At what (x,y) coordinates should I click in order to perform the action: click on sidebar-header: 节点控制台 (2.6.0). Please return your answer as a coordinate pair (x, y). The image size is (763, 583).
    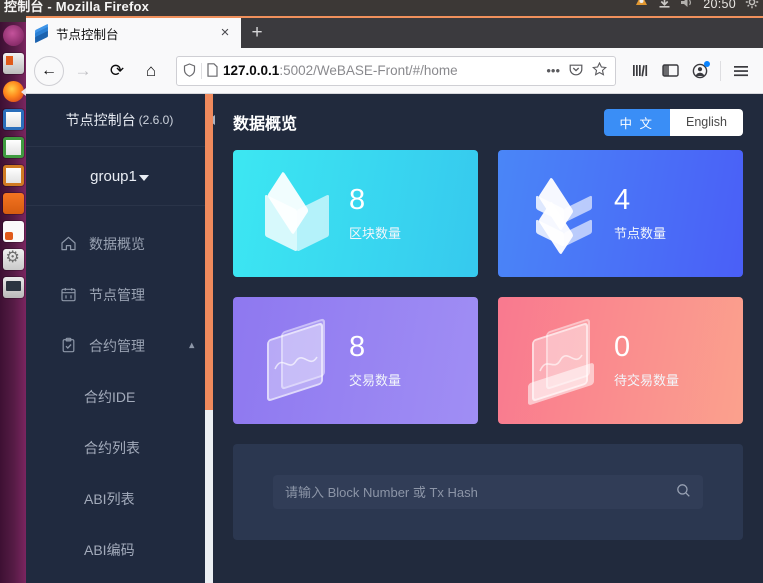
    Looking at the image, I should click on (120, 120).